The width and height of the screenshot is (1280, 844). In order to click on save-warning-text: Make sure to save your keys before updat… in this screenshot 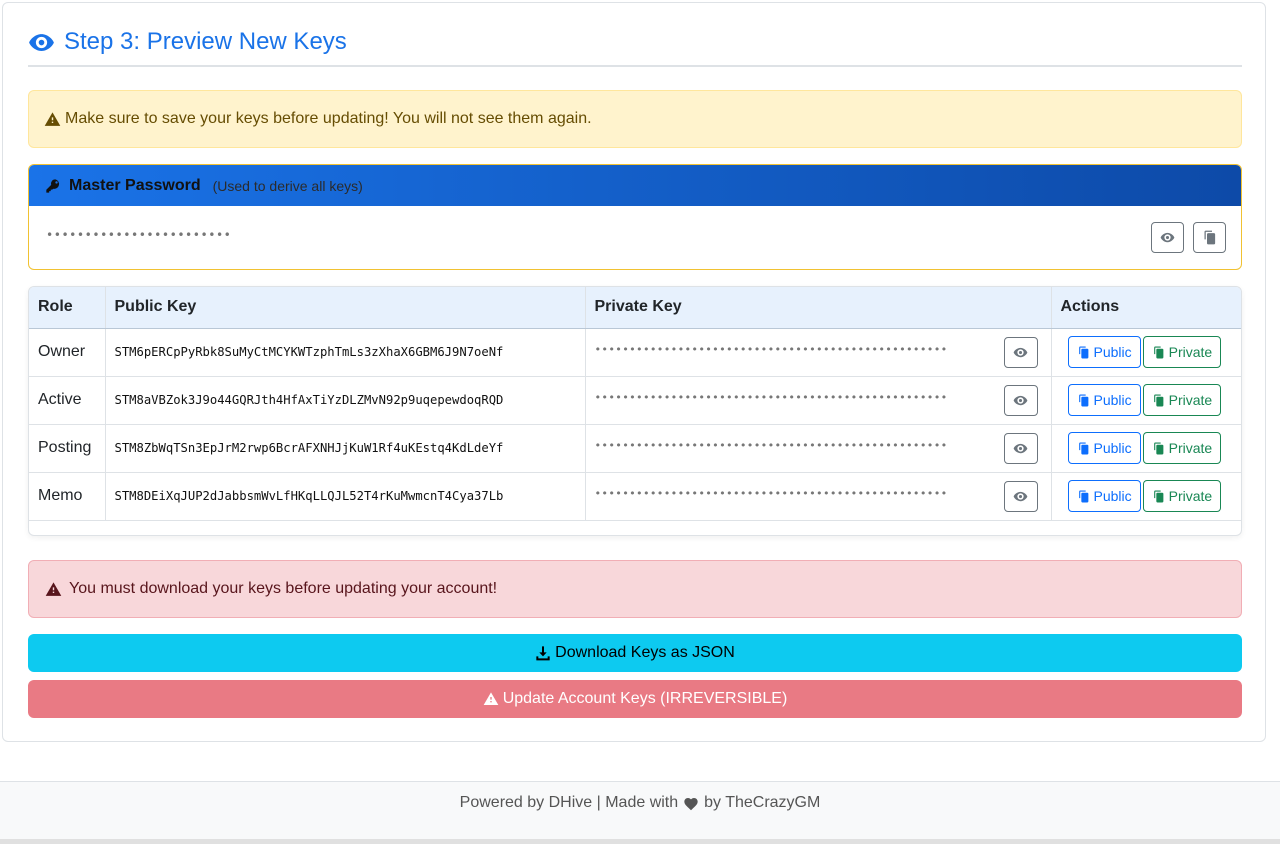, I will do `click(328, 118)`.